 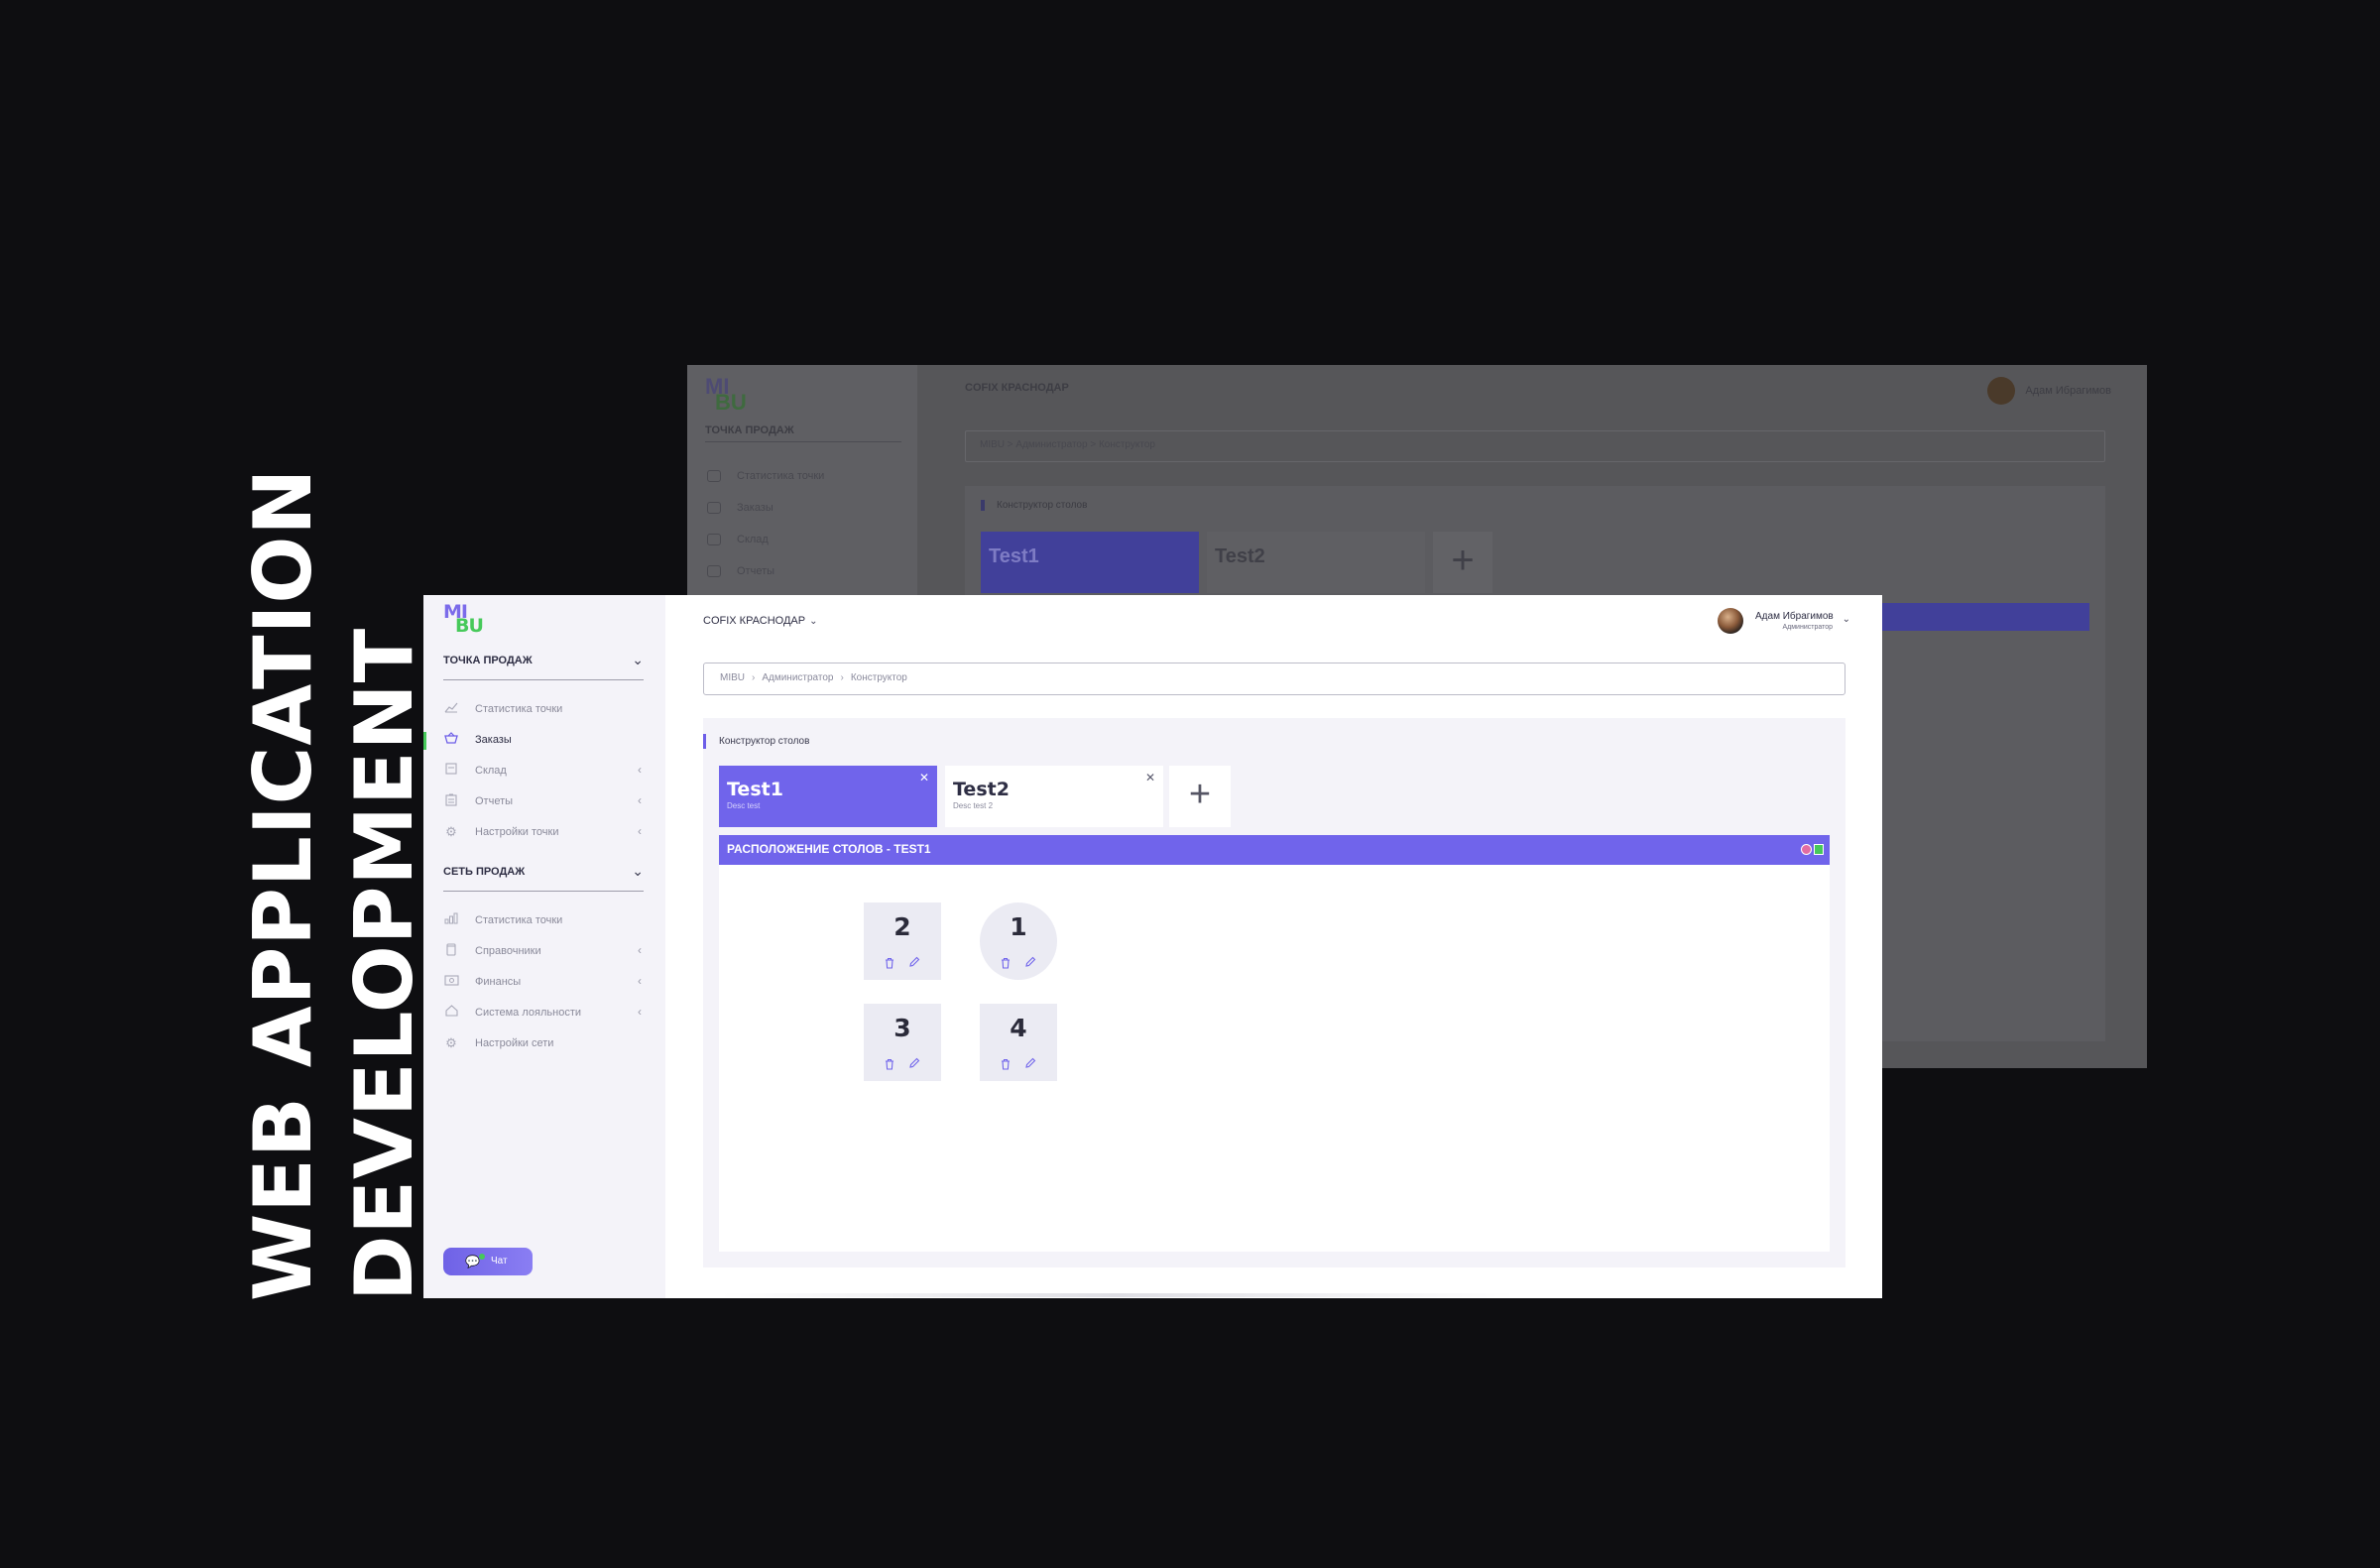 What do you see at coordinates (902, 926) in the screenshot?
I see `table-number: 2` at bounding box center [902, 926].